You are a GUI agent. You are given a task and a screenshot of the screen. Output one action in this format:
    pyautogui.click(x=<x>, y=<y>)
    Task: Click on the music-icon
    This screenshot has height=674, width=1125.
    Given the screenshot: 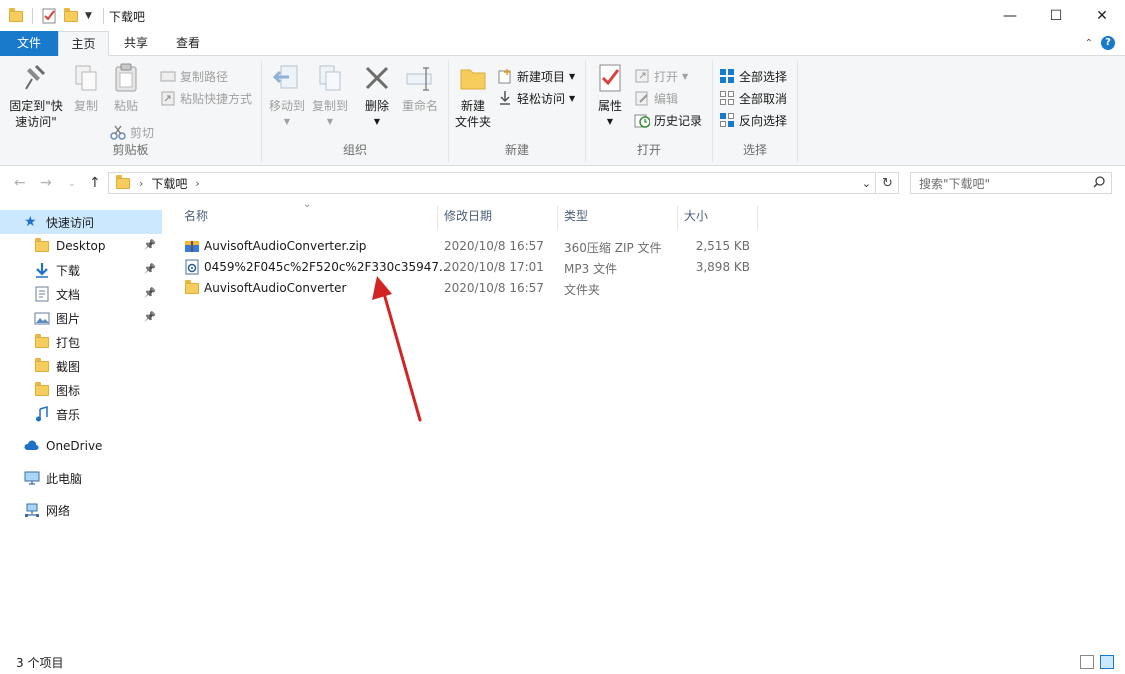 What is the action you would take?
    pyautogui.click(x=42, y=414)
    